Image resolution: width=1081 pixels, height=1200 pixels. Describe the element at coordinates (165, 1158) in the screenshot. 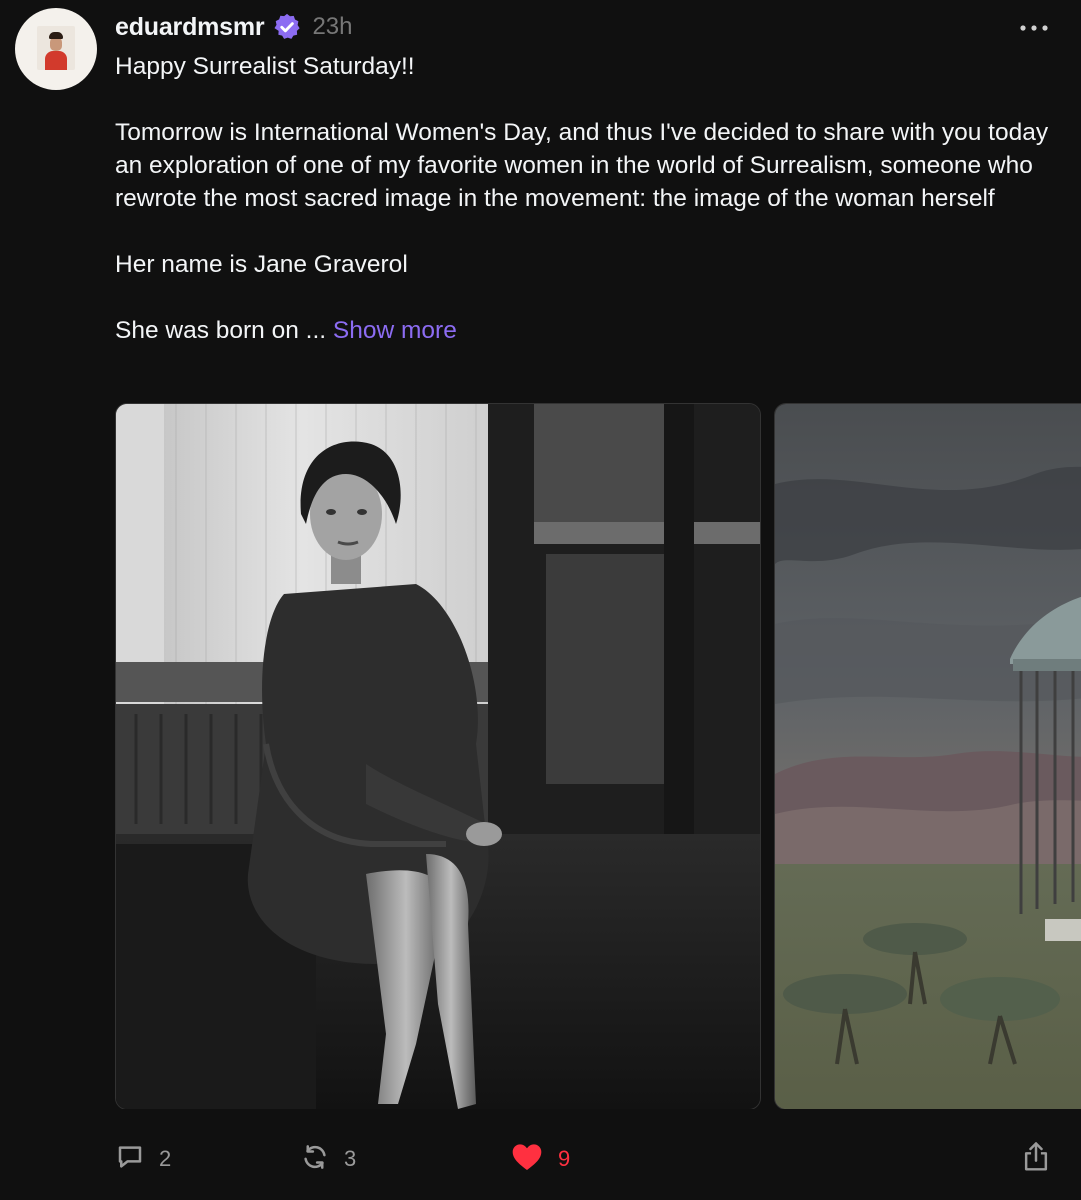

I see `reply-count: 2` at that location.